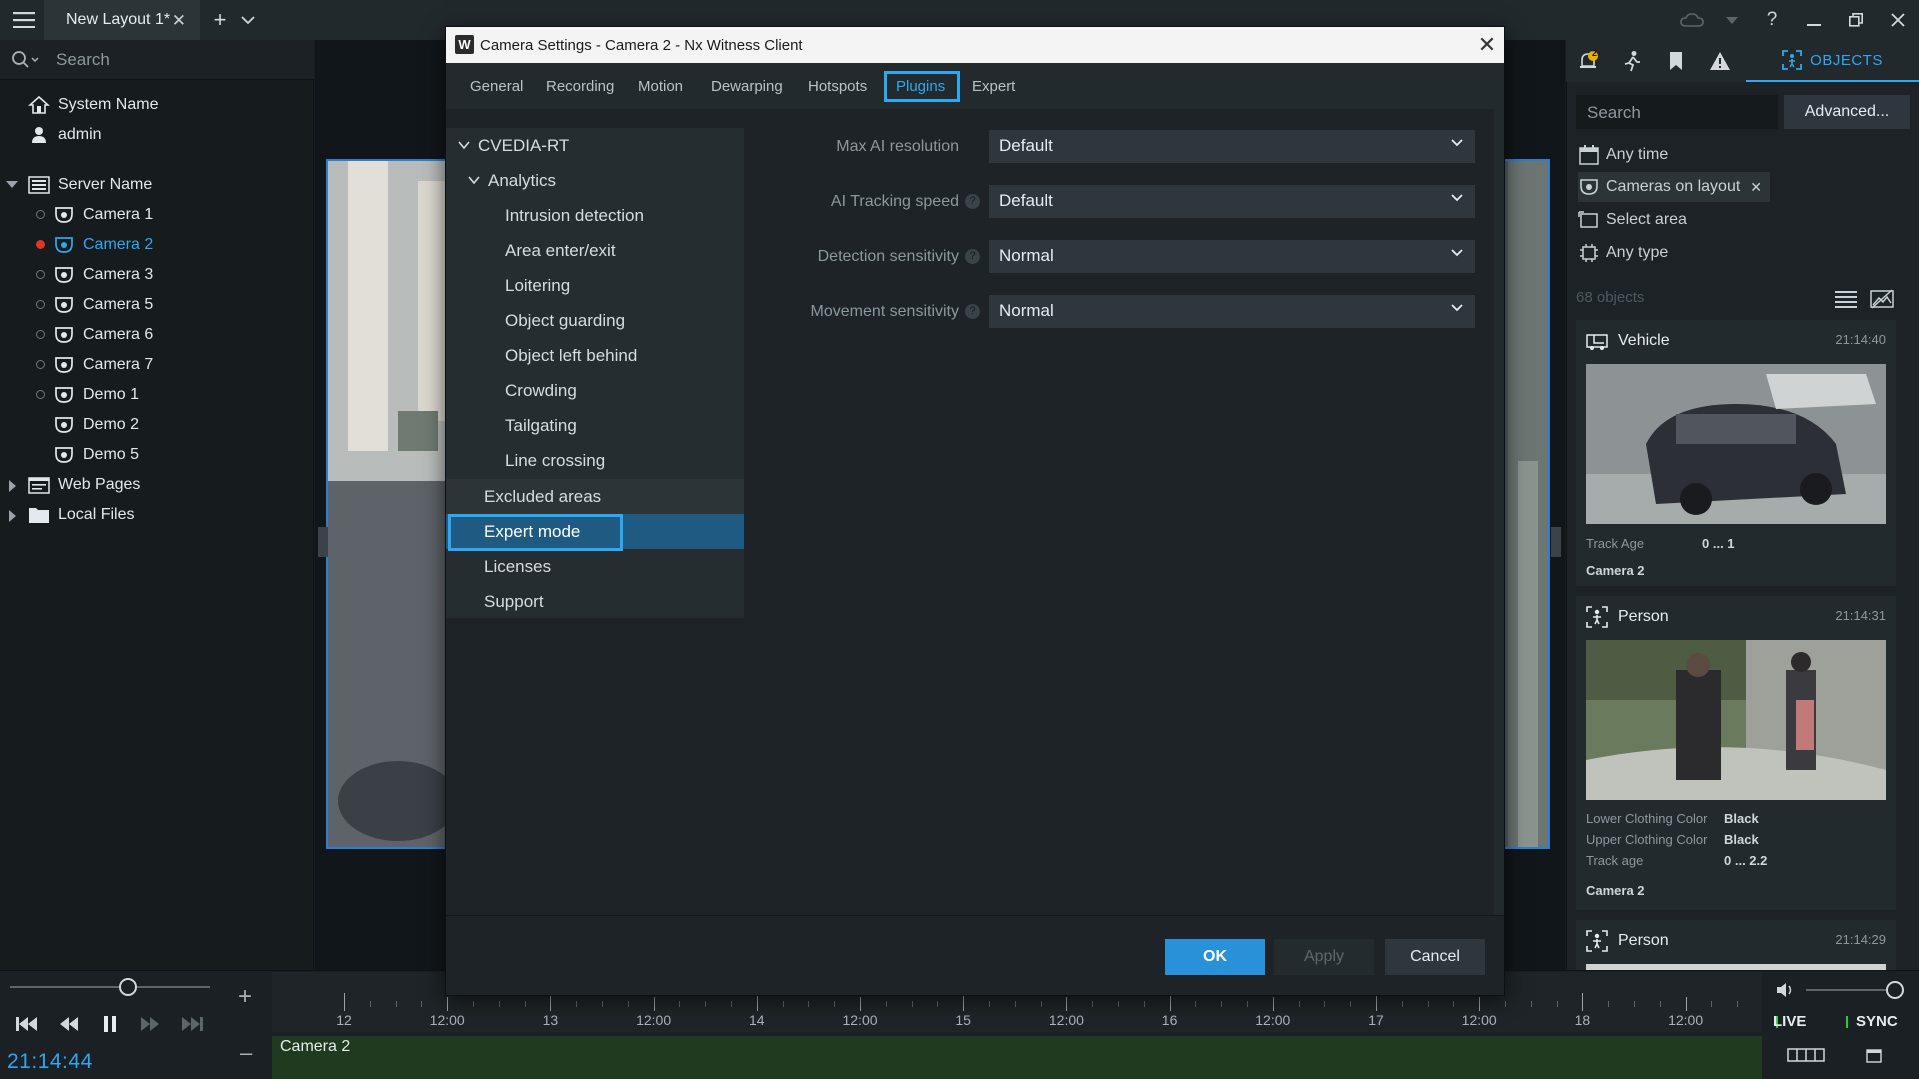 This screenshot has width=1919, height=1079. Describe the element at coordinates (150, 1024) in the screenshot. I see `fast-forward-button` at that location.